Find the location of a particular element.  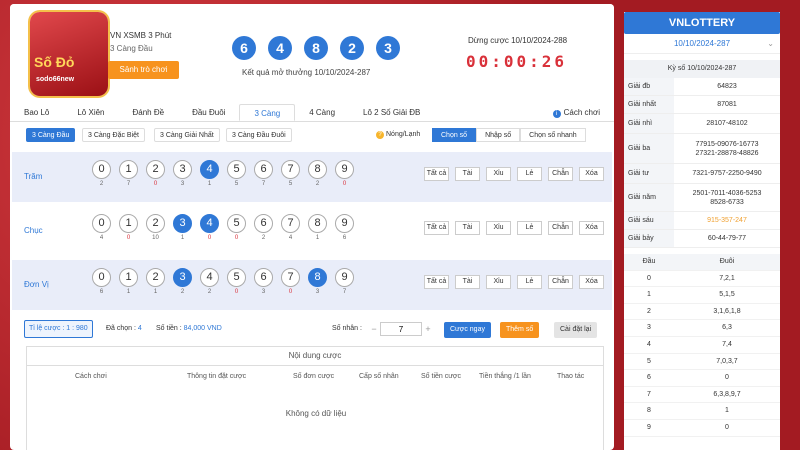

input-modes: Chọn số Nhập số Chọn số nhanh is located at coordinates (509, 135).